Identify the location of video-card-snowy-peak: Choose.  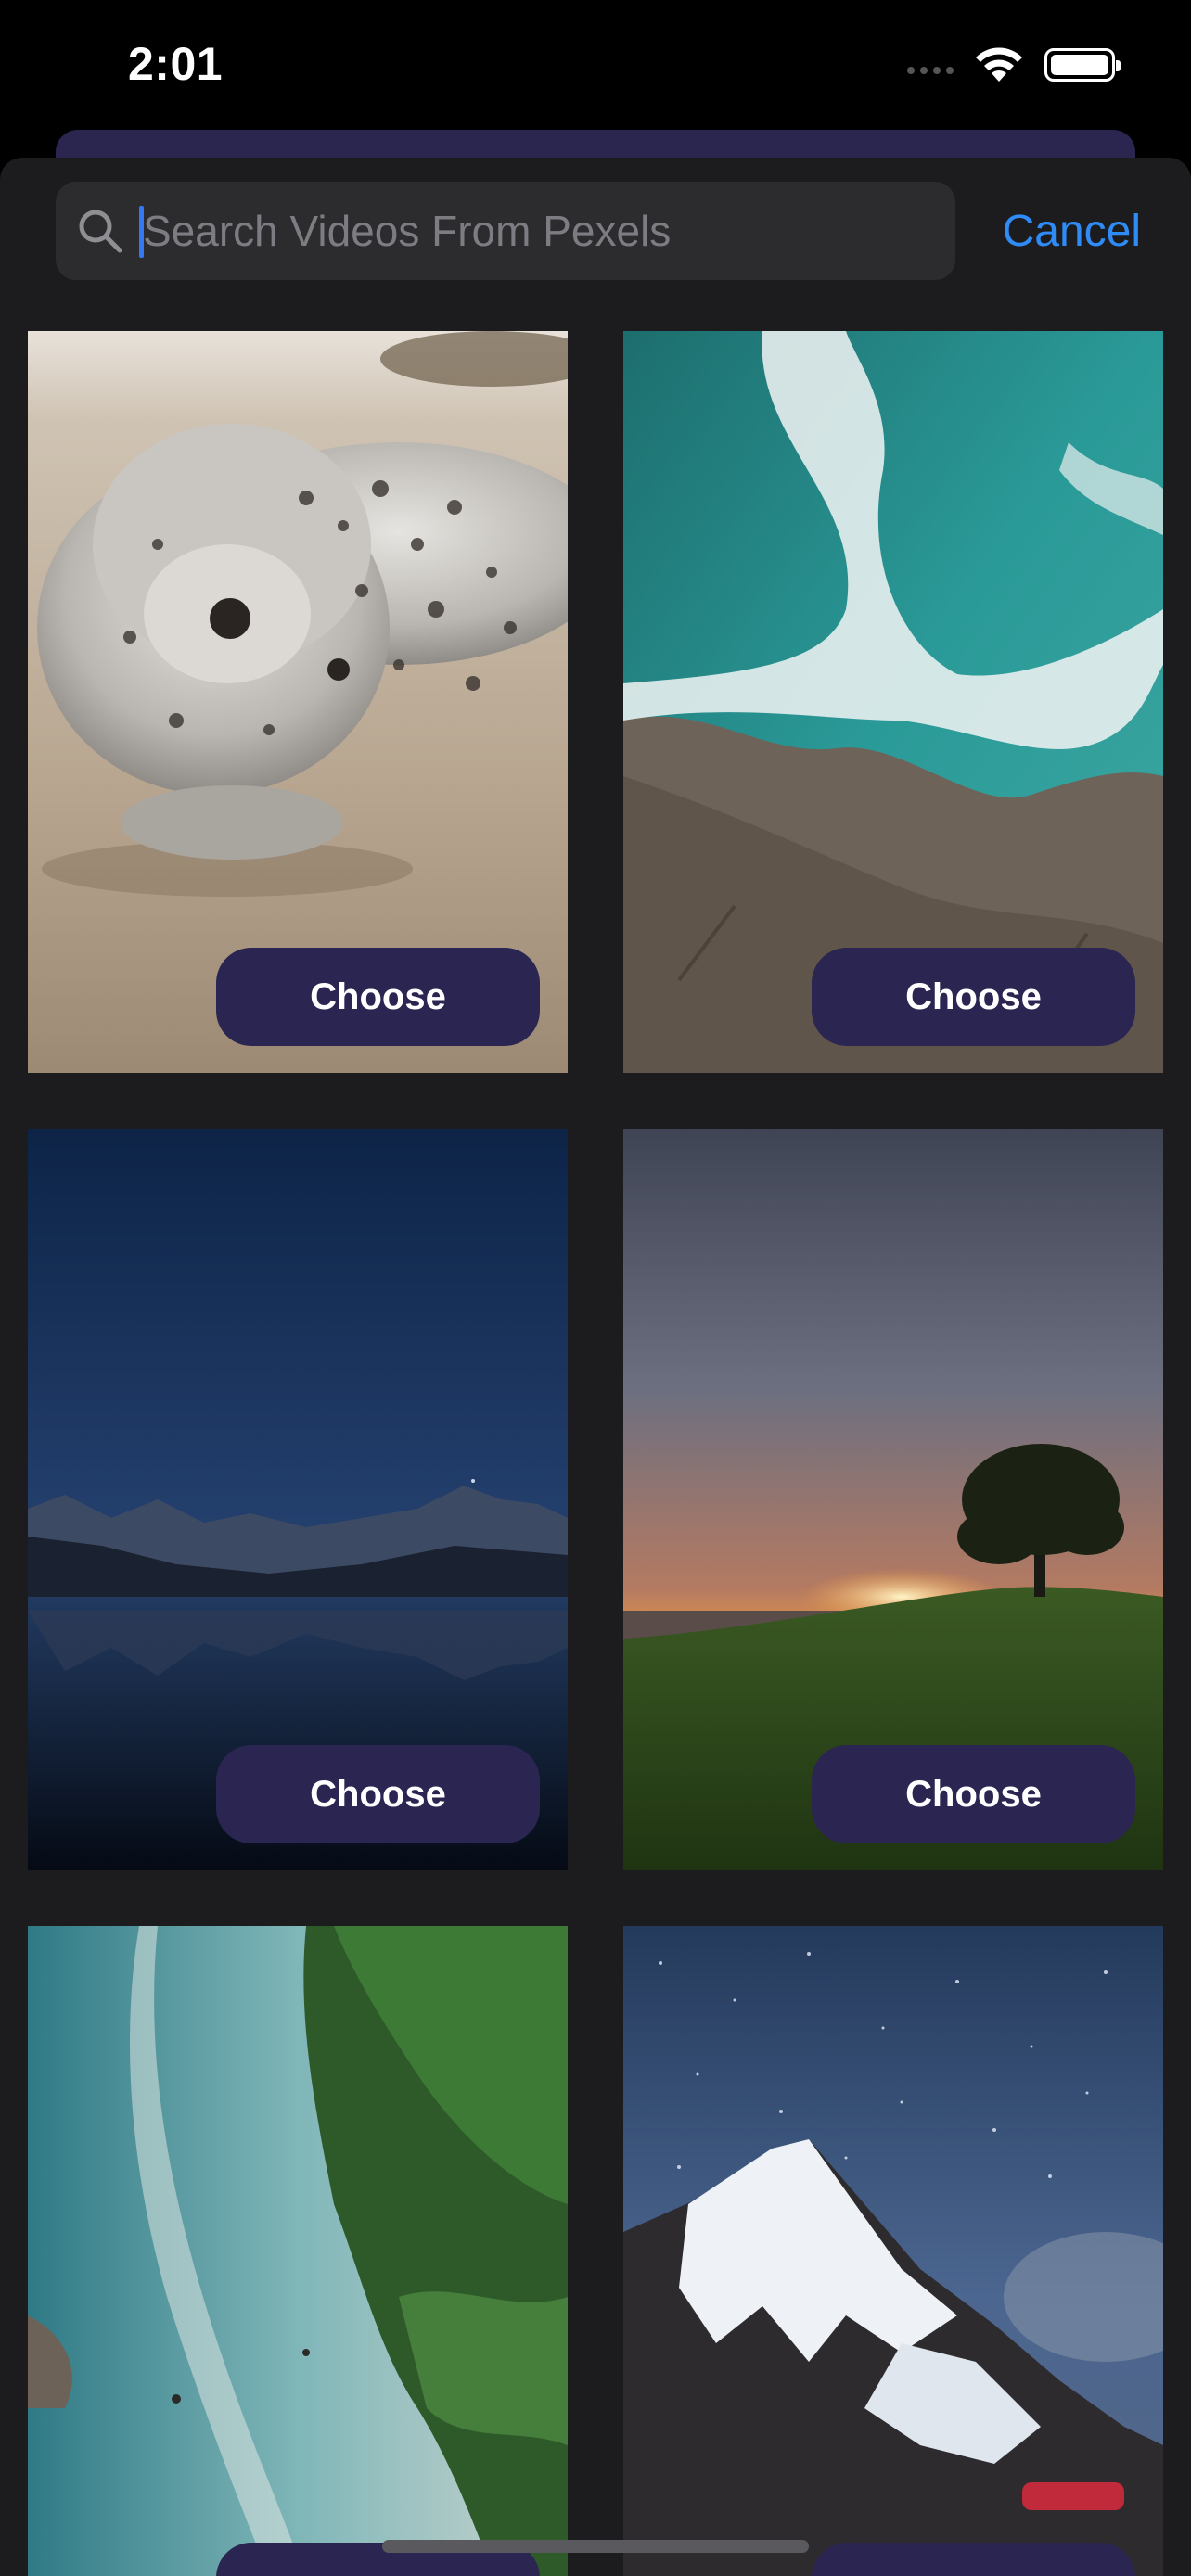
(893, 2251).